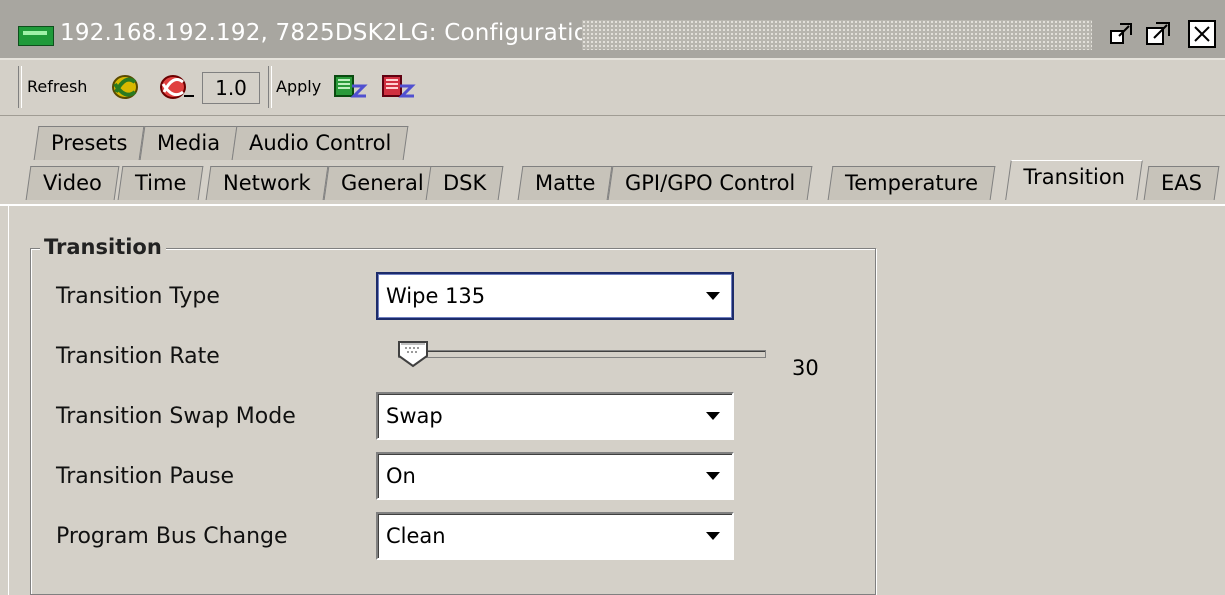 The width and height of the screenshot is (1225, 595). Describe the element at coordinates (555, 476) in the screenshot. I see `transition-pause-select: On` at that location.